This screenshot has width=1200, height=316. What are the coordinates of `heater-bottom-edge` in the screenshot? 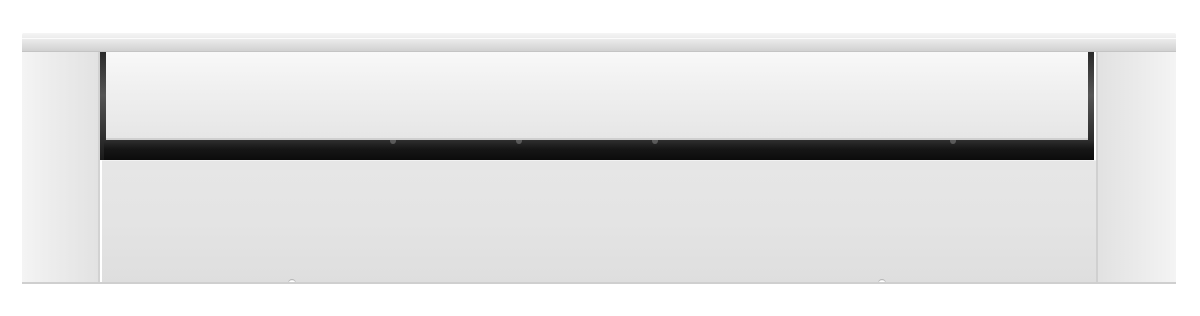 It's located at (599, 283).